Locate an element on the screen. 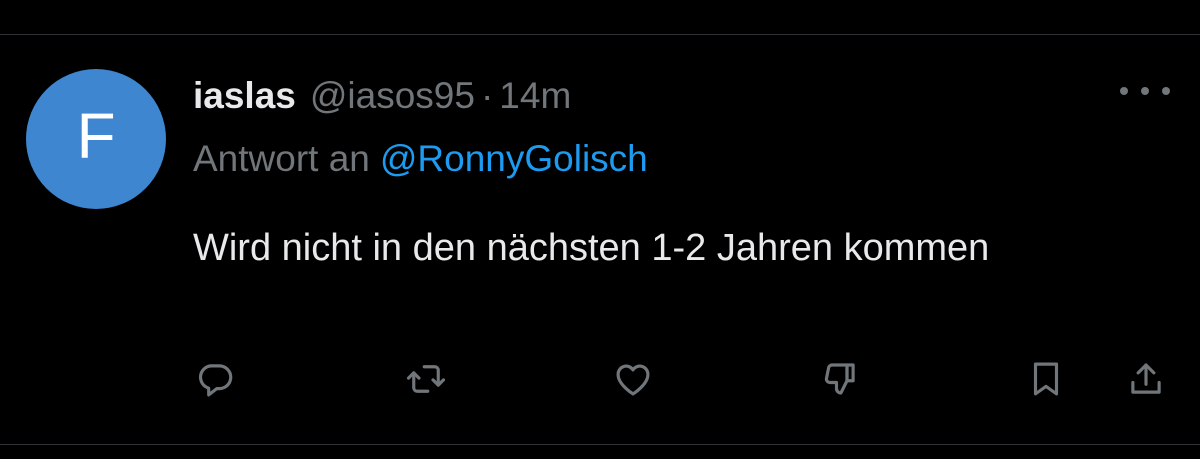  bookmark-button is located at coordinates (1046, 379).